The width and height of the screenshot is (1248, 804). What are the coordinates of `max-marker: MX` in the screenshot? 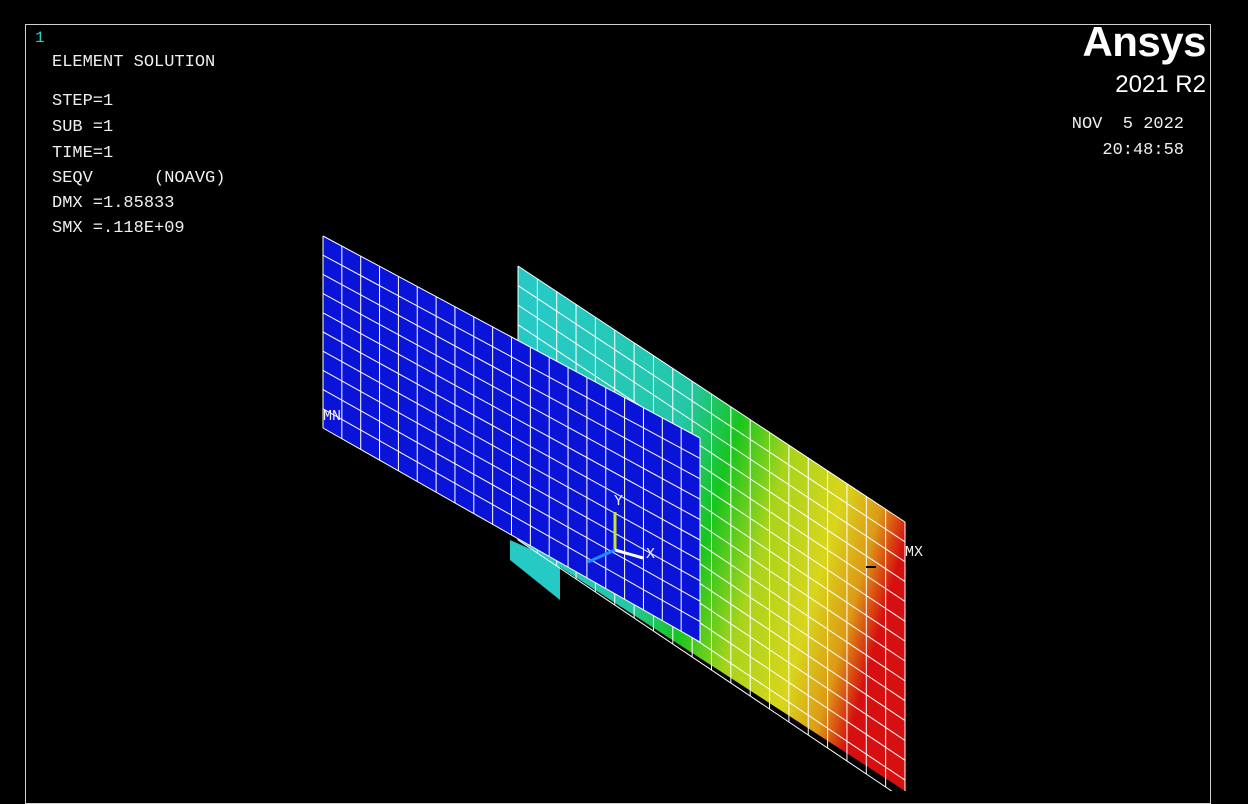 It's located at (914, 552).